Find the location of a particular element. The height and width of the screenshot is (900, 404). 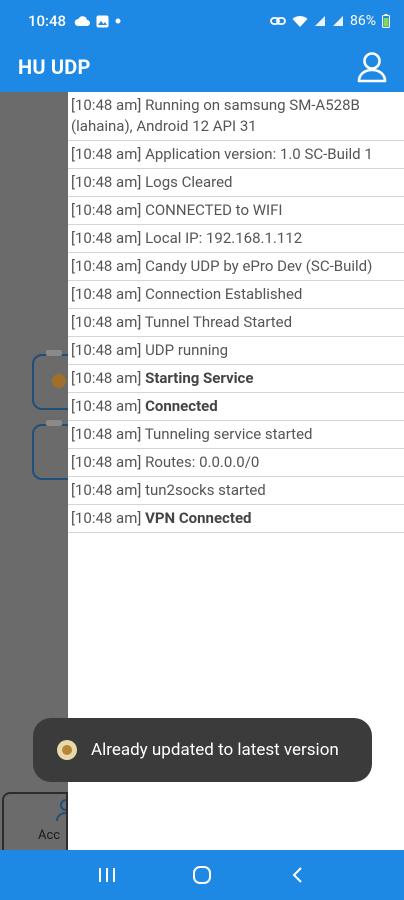

navigation-bar is located at coordinates (202, 875).